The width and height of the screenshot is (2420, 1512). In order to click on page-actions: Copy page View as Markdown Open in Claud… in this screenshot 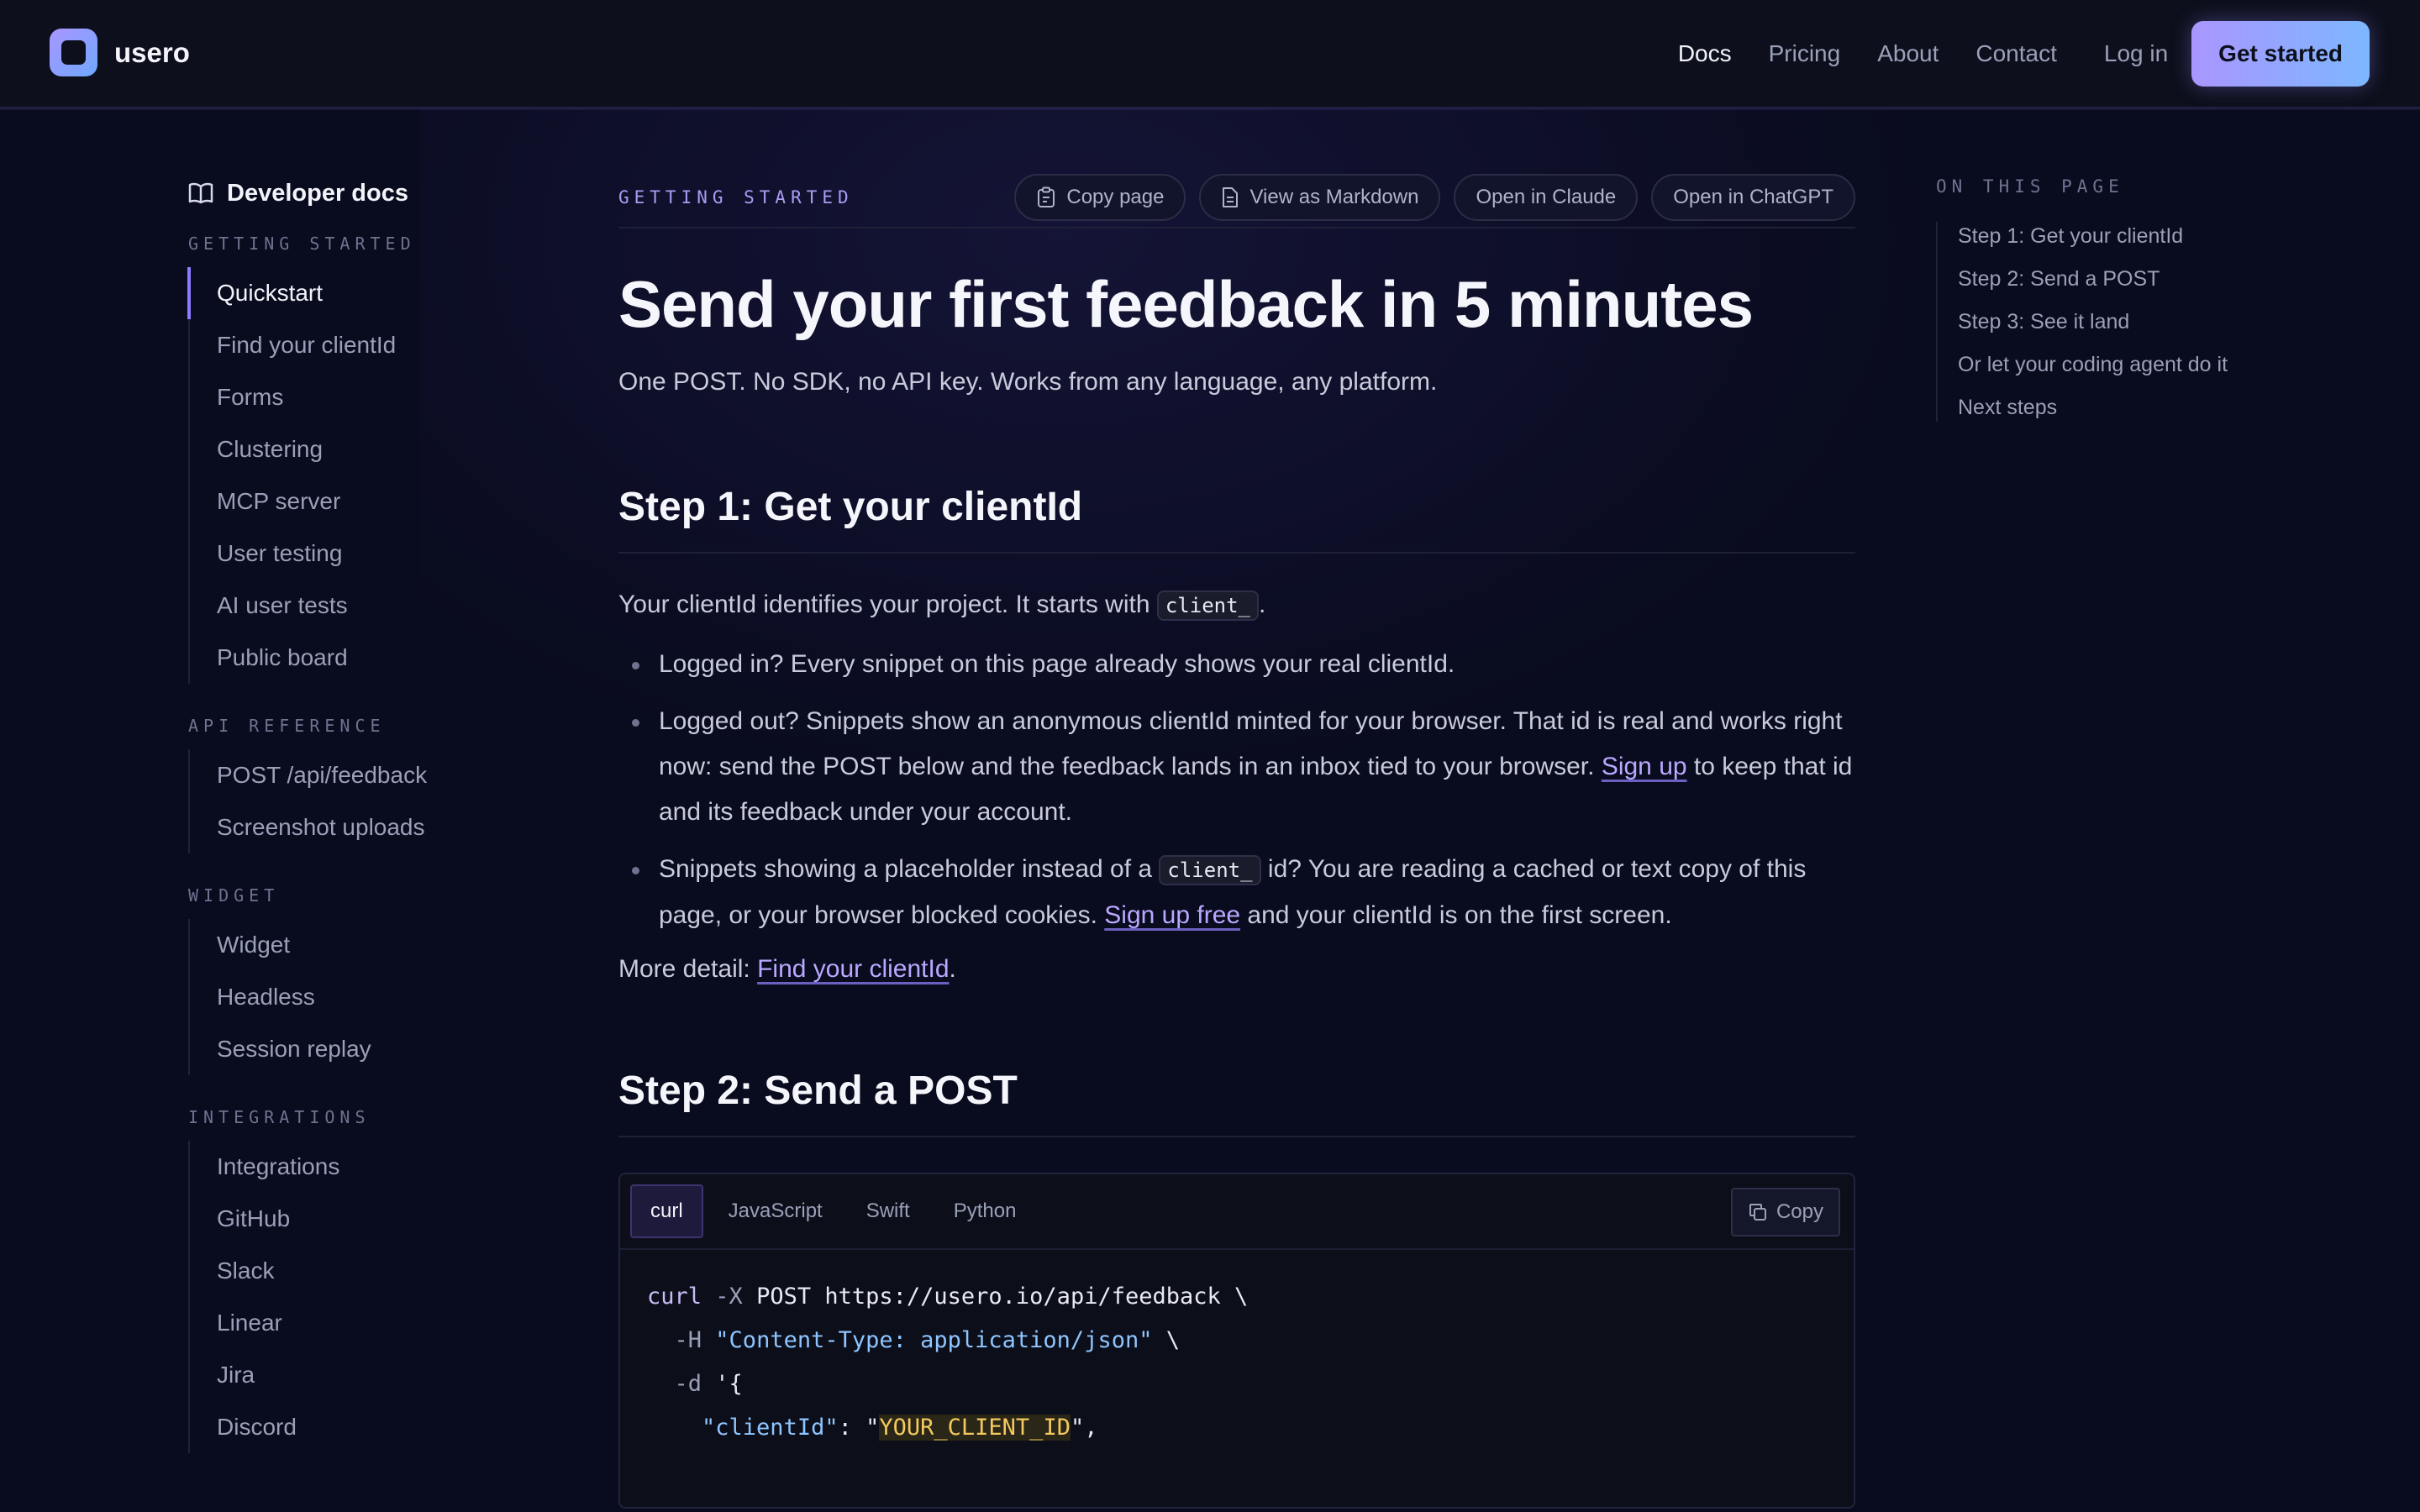, I will do `click(1428, 197)`.